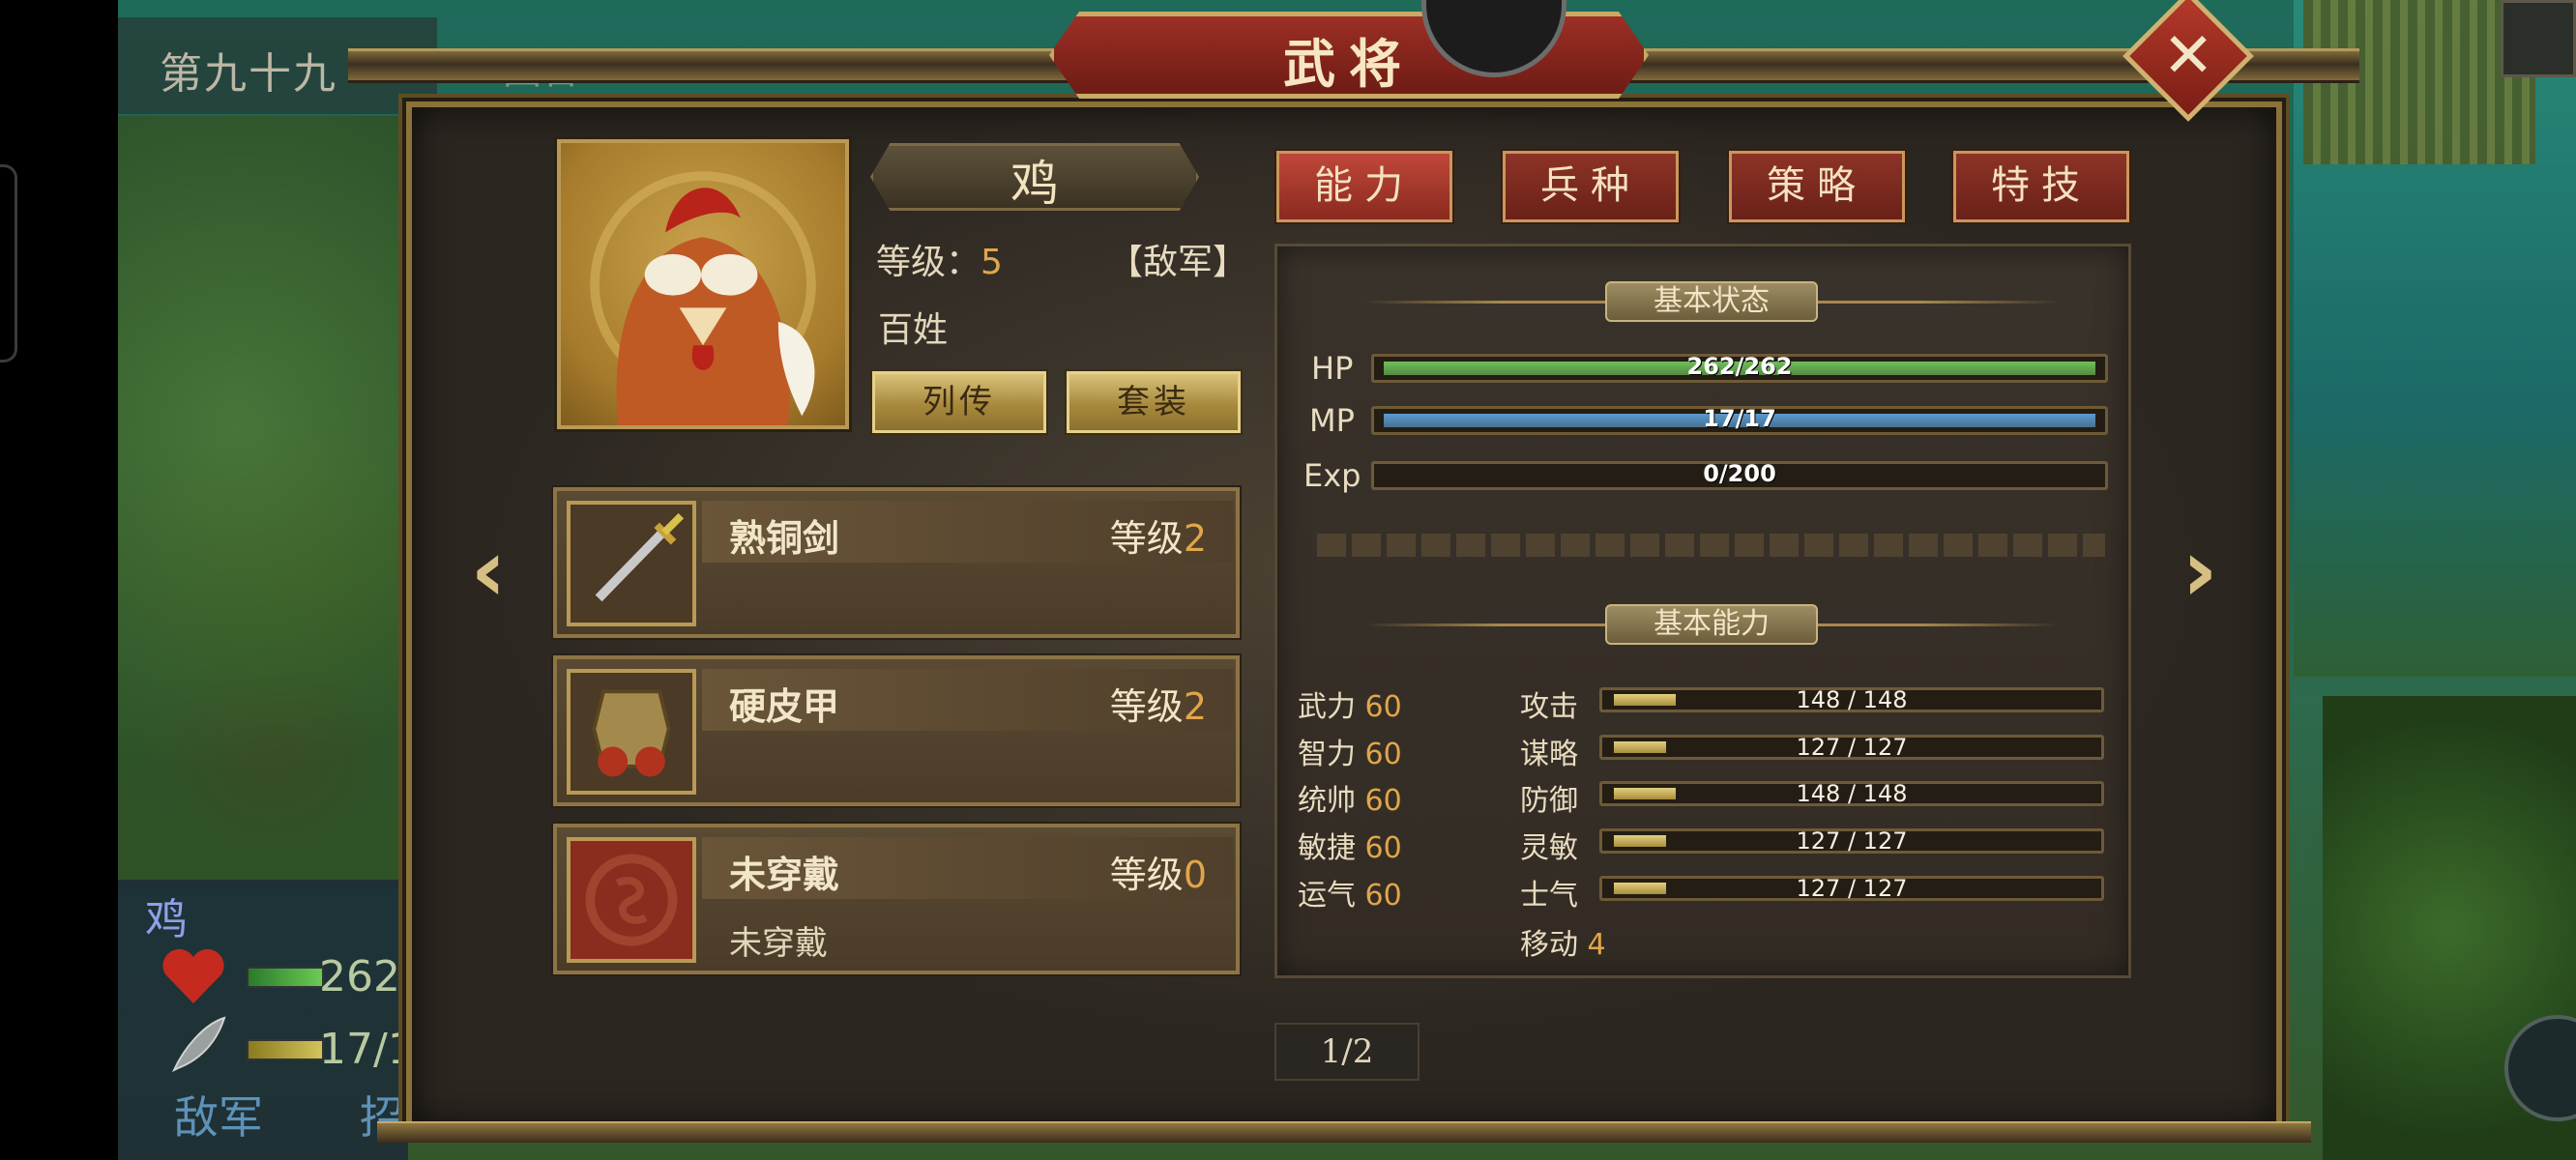 The width and height of the screenshot is (2576, 1160). I want to click on tab-ability: 能力, so click(1364, 186).